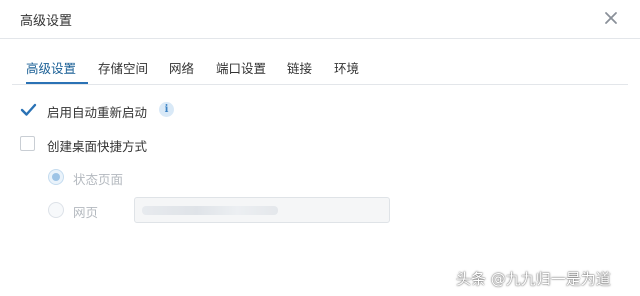 The height and width of the screenshot is (296, 640). What do you see at coordinates (181, 67) in the screenshot?
I see `tab-network: 网络` at bounding box center [181, 67].